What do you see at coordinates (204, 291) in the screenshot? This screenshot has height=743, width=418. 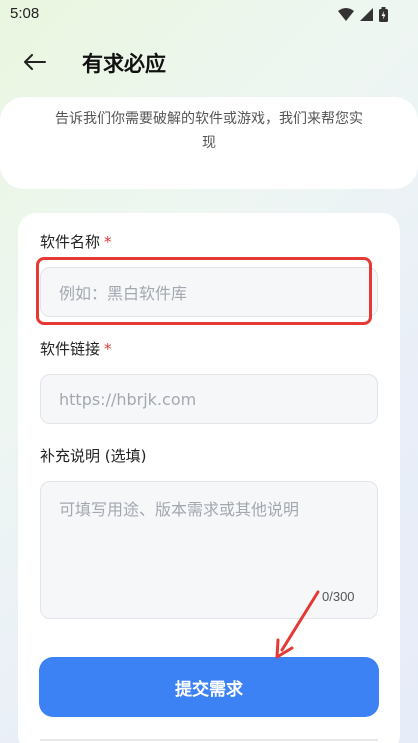 I see `highlight-annotation` at bounding box center [204, 291].